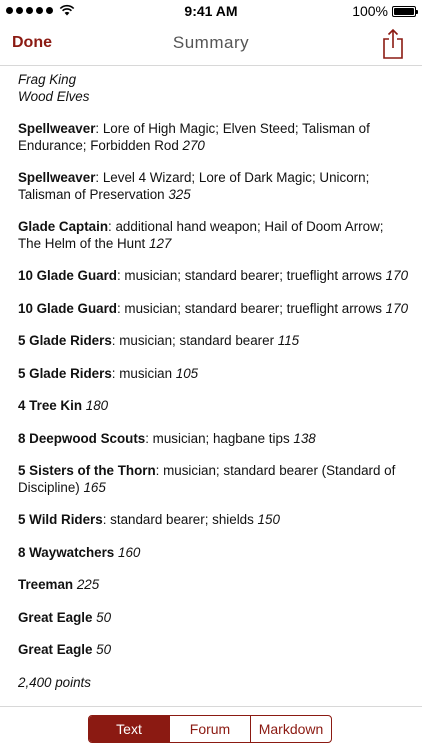 This screenshot has width=422, height=750. Describe the element at coordinates (180, 519) in the screenshot. I see `unit-details: : standard bearer; shields` at that location.